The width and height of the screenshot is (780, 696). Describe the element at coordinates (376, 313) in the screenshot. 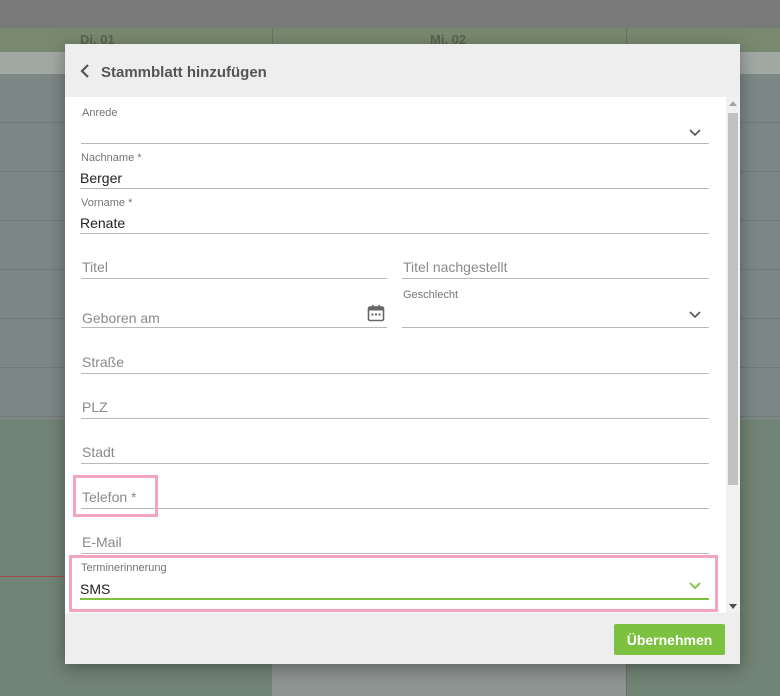

I see `calendar-icon` at that location.